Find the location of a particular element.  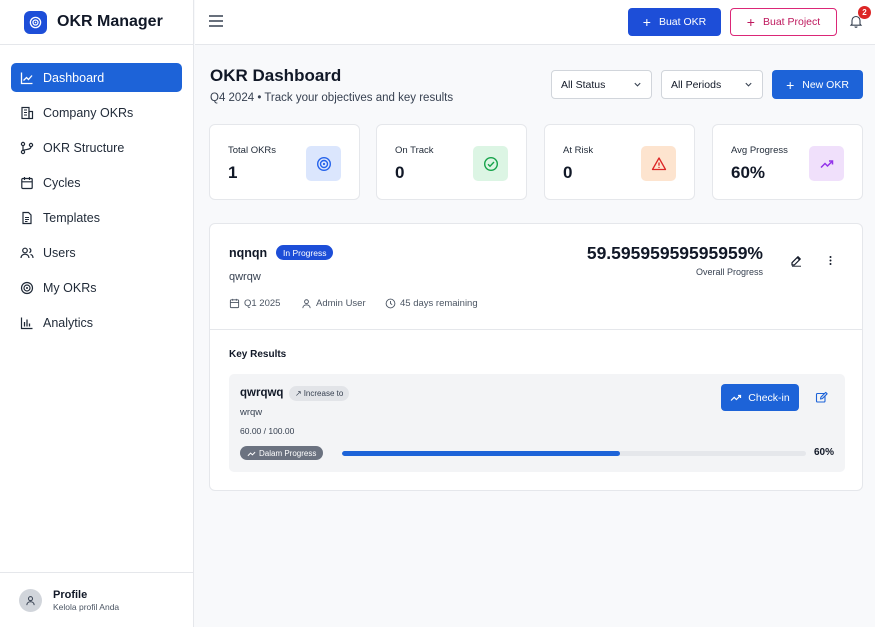

okr-period: Q1 2025 is located at coordinates (254, 303).